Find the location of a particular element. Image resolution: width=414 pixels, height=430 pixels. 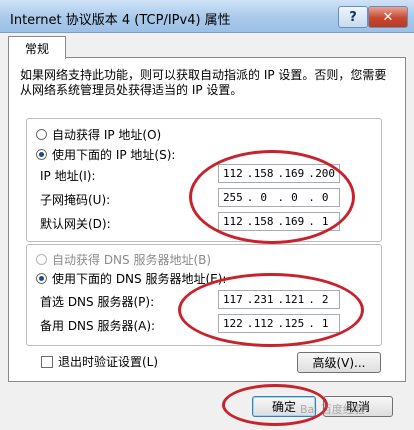

close-icon: ✕ is located at coordinates (388, 17).